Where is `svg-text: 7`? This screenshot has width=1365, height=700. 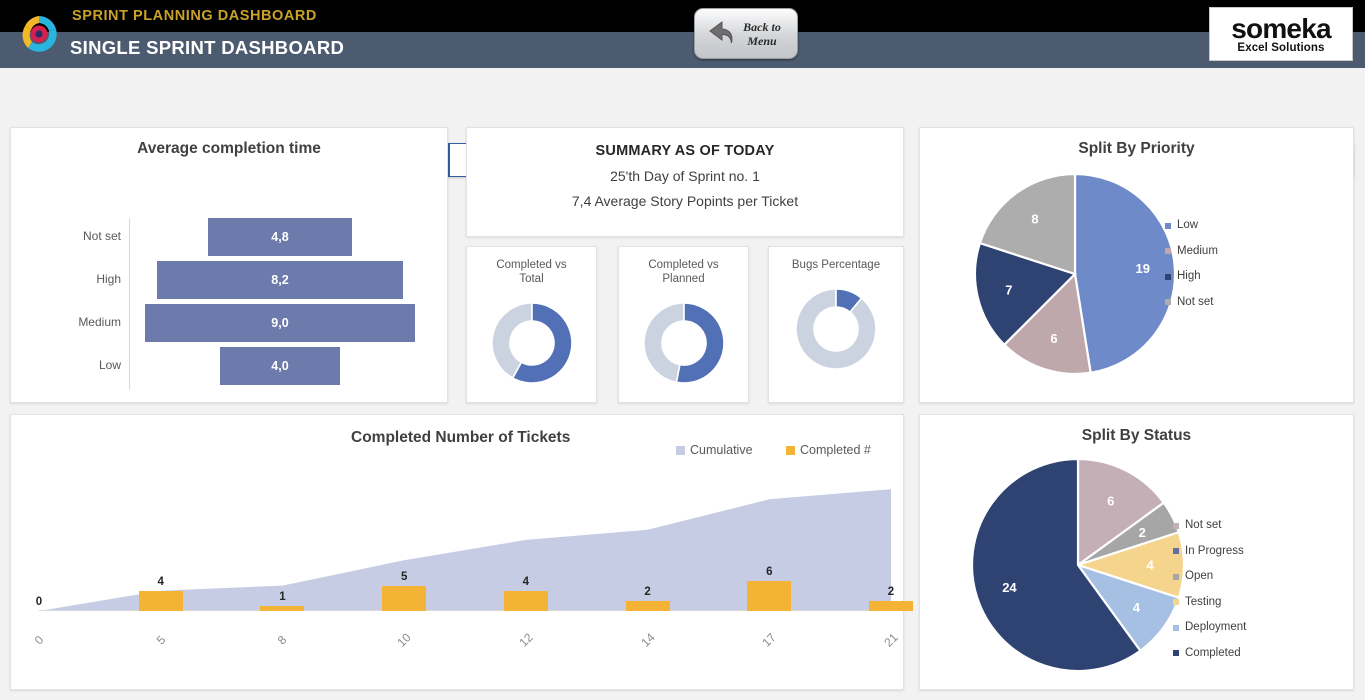
svg-text: 7 is located at coordinates (1008, 289).